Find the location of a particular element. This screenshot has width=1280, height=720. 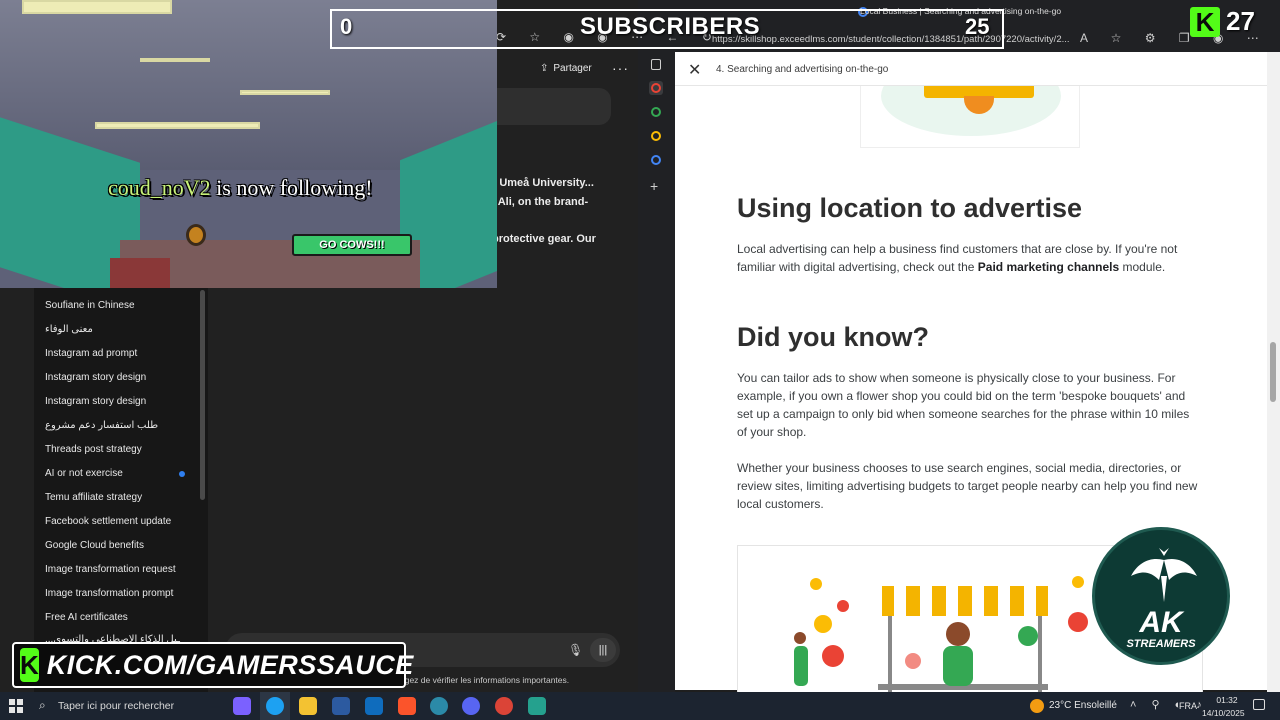

copilot-icon is located at coordinates (242, 706).